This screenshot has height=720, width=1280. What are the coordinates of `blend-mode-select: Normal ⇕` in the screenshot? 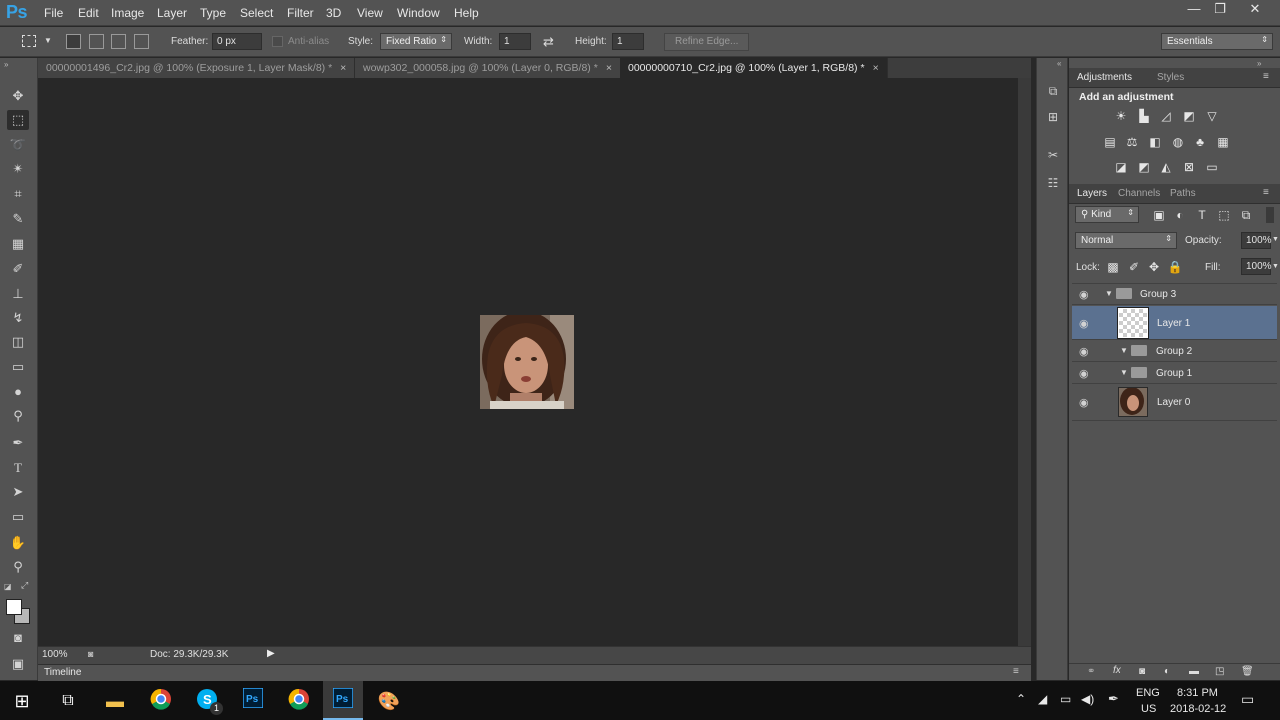 It's located at (1126, 240).